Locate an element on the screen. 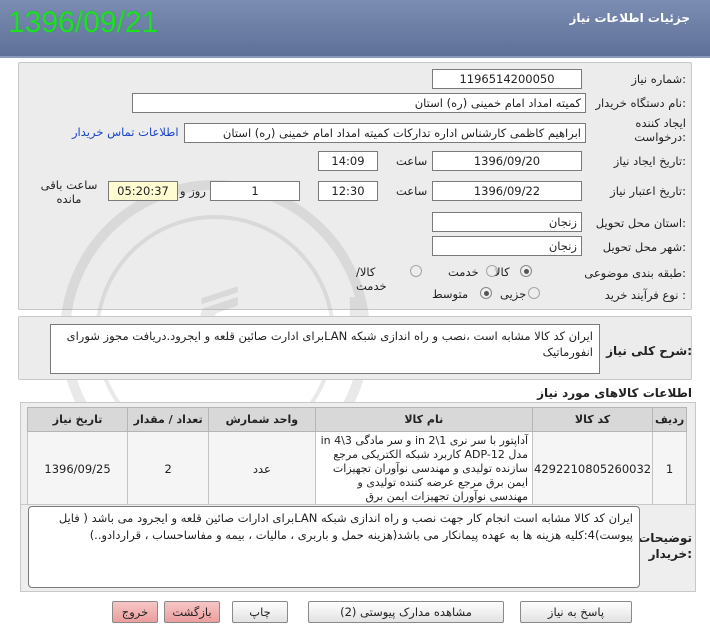  page-title: جزئیات اطلاعات نیاز is located at coordinates (629, 18).